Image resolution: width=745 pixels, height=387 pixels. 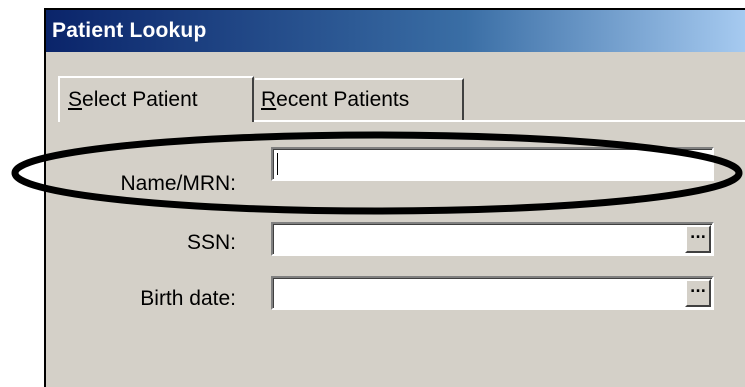 I want to click on birth-date-label: Birth date:, so click(x=188, y=298).